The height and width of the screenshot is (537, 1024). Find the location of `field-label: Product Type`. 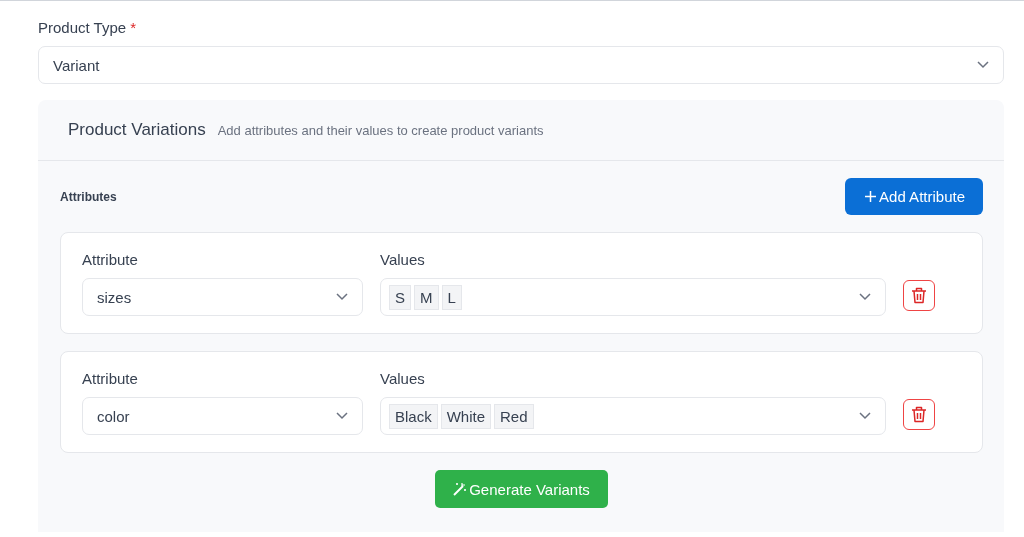

field-label: Product Type is located at coordinates (82, 27).